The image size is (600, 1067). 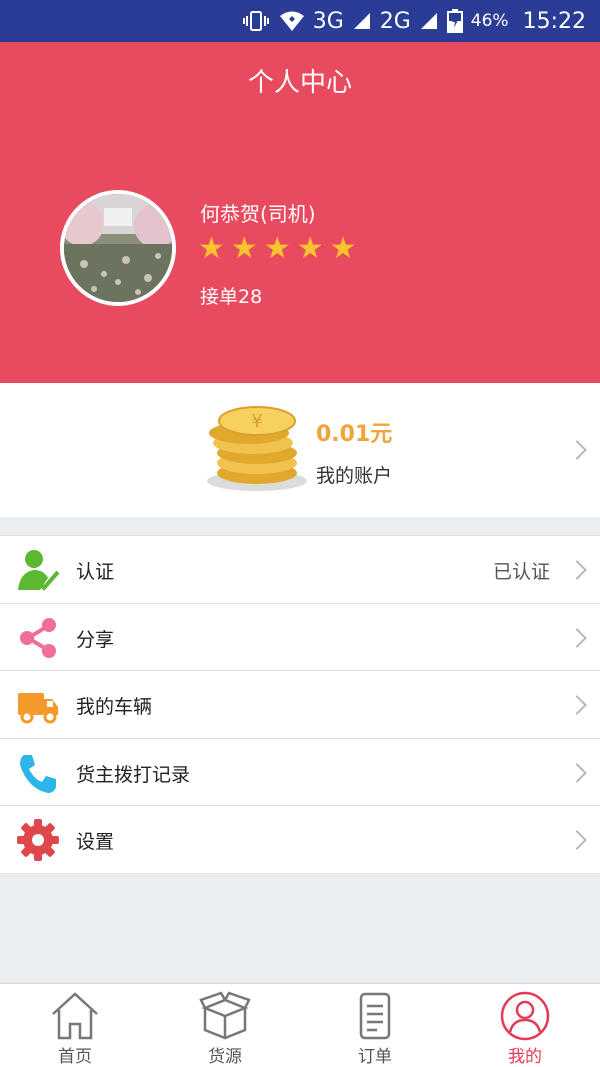 What do you see at coordinates (375, 1016) in the screenshot?
I see `order-icon` at bounding box center [375, 1016].